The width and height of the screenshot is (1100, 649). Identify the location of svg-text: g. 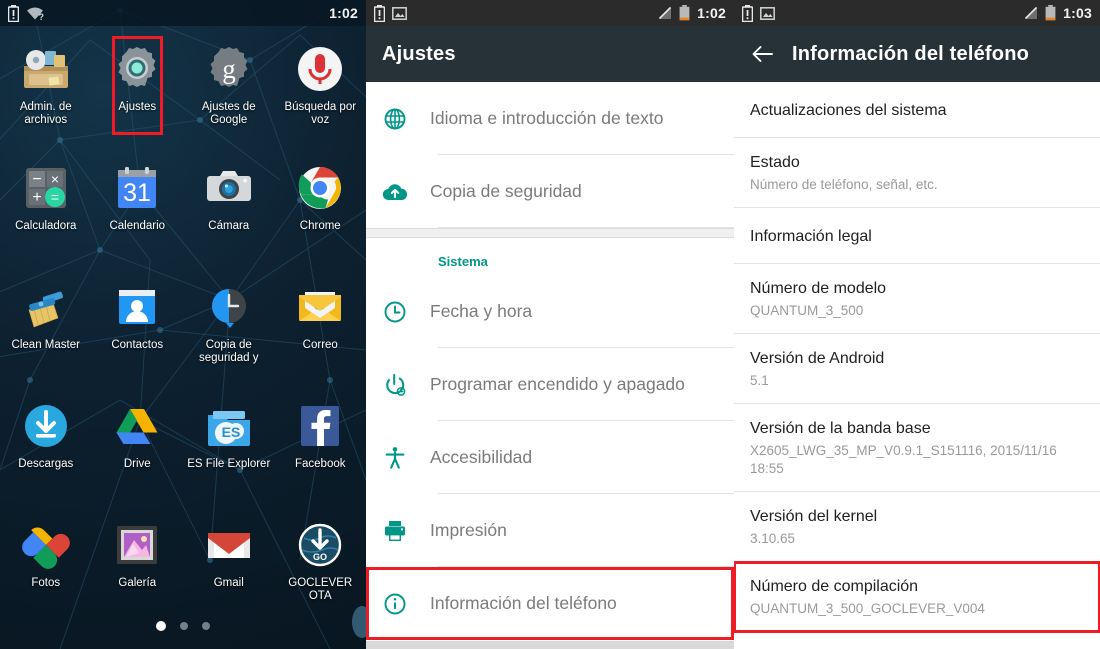
(229, 69).